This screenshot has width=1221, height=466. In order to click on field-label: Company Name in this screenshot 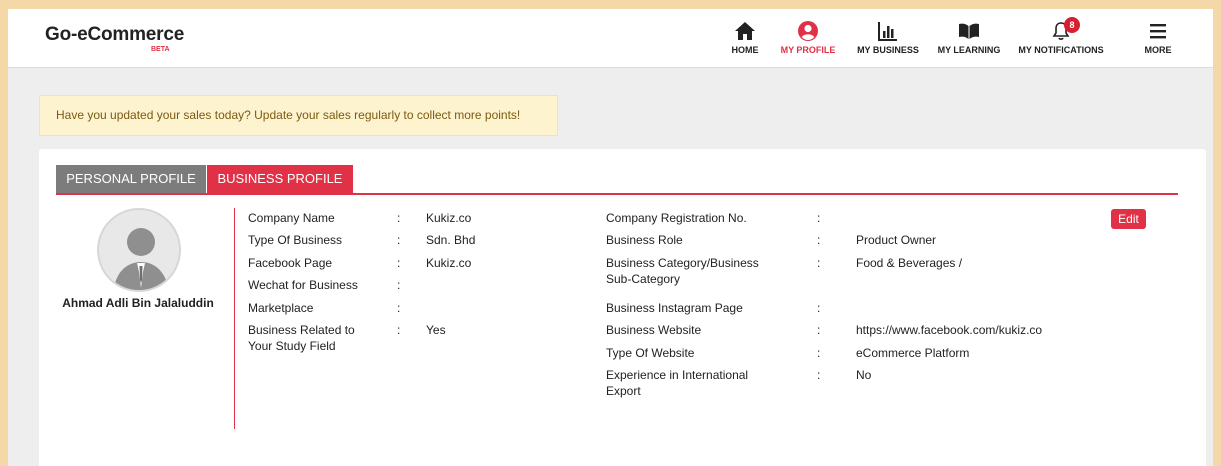, I will do `click(291, 218)`.